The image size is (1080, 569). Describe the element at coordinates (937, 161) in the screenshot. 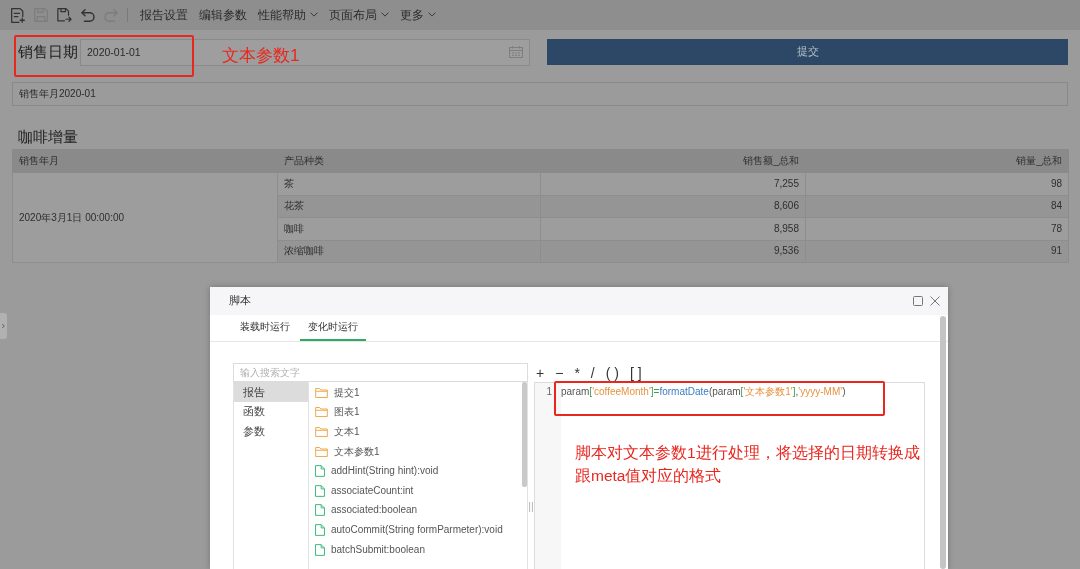

I see `table-header-cell: 销量_总和` at that location.